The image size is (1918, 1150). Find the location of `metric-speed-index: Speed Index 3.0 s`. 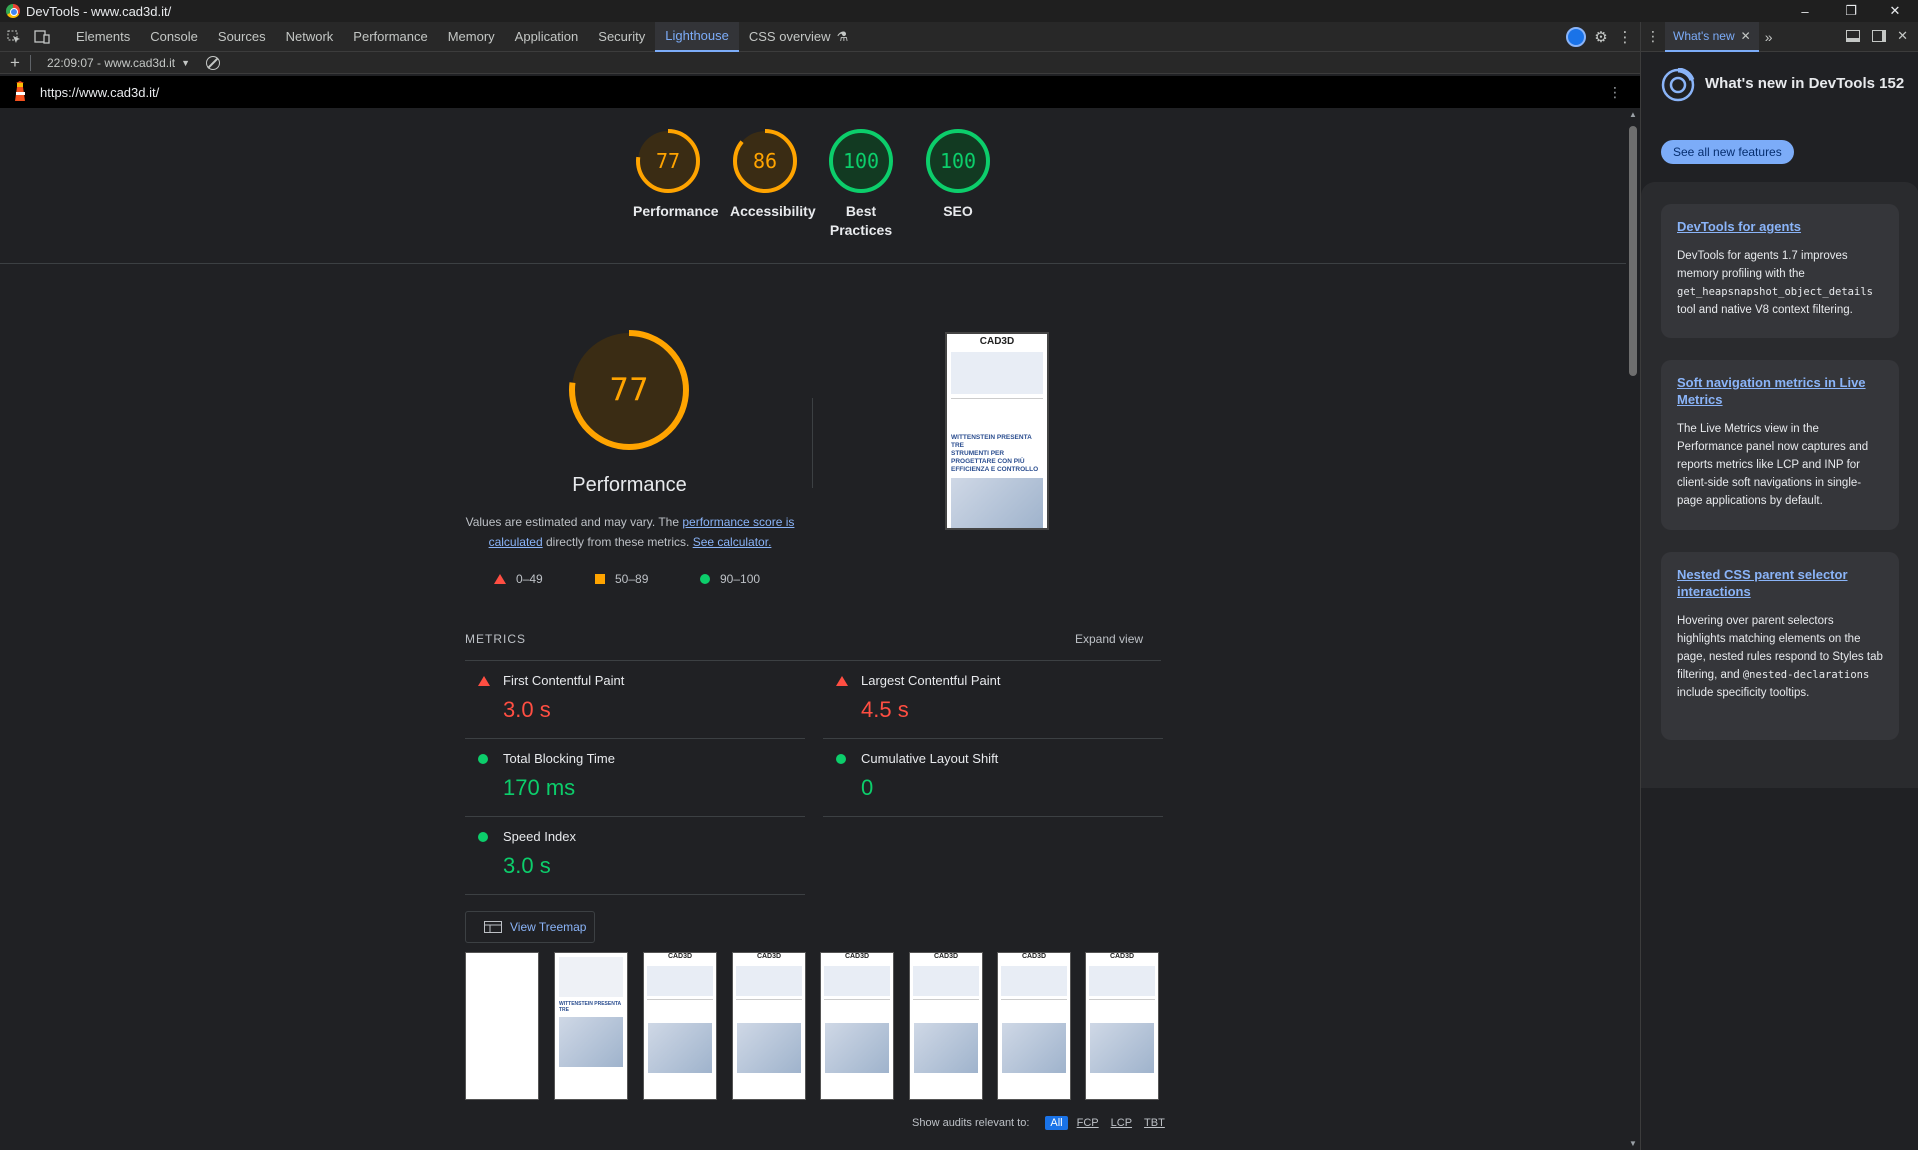

metric-speed-index: Speed Index 3.0 s is located at coordinates (635, 856).